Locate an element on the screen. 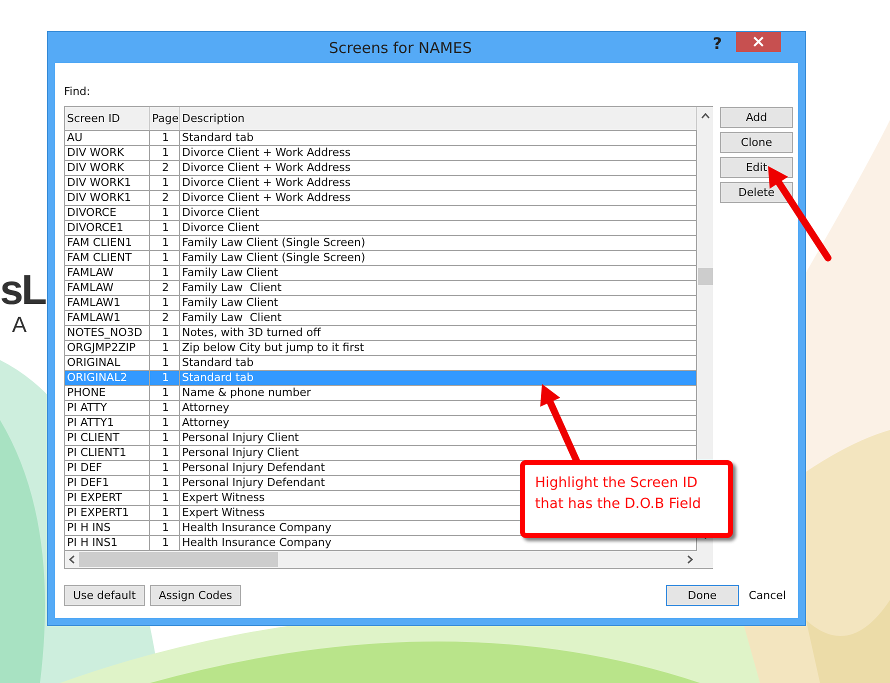 The image size is (890, 683). table-cell: PI CLIENT is located at coordinates (107, 438).